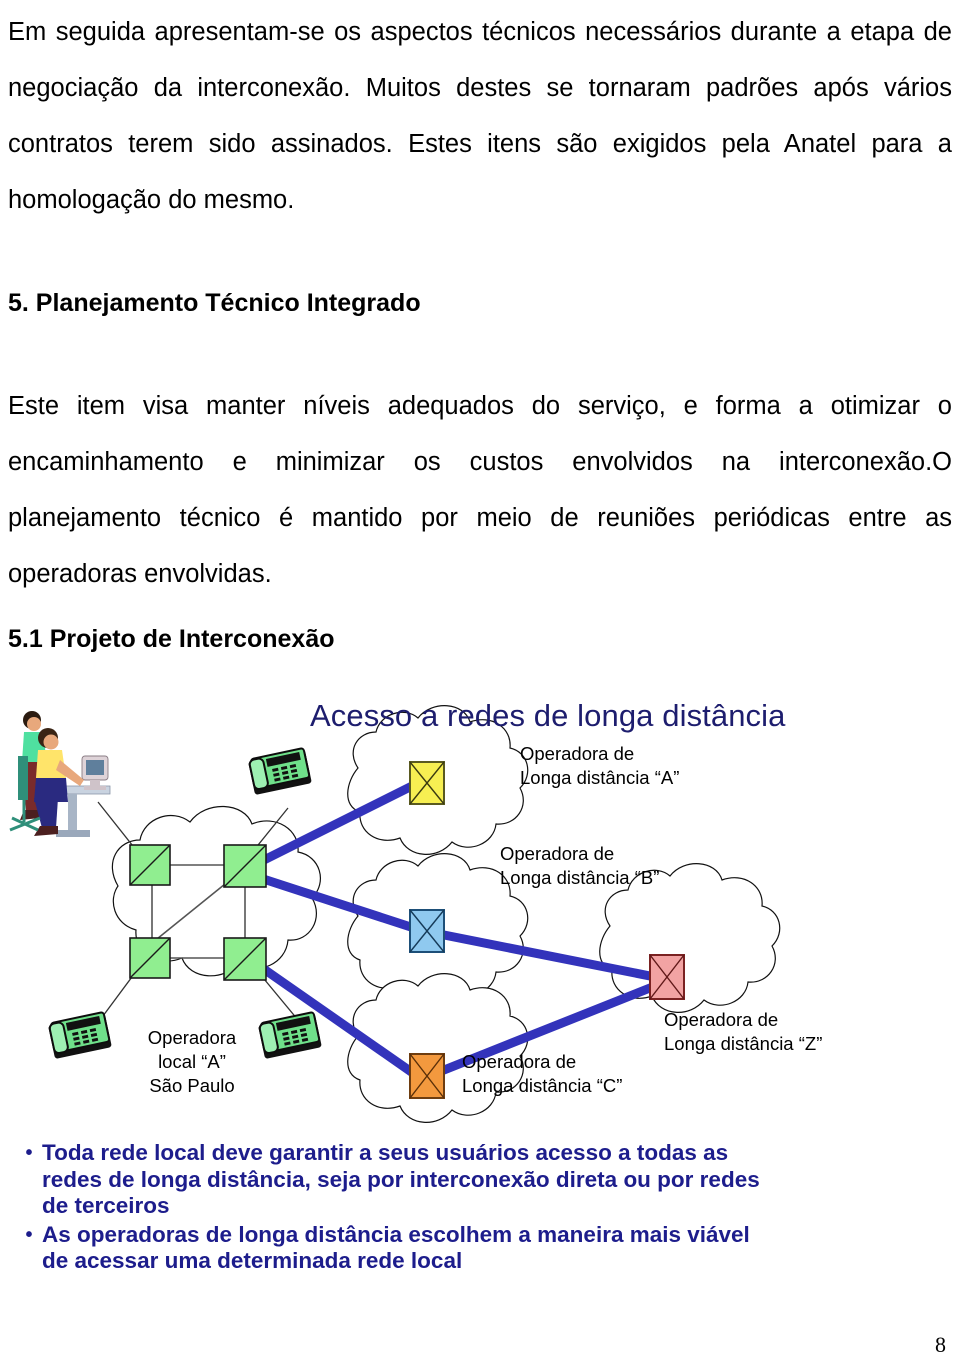 Image resolution: width=960 pixels, height=1372 pixels. Describe the element at coordinates (600, 777) in the screenshot. I see `label-ld-a-line2: Longa distância “A”` at that location.